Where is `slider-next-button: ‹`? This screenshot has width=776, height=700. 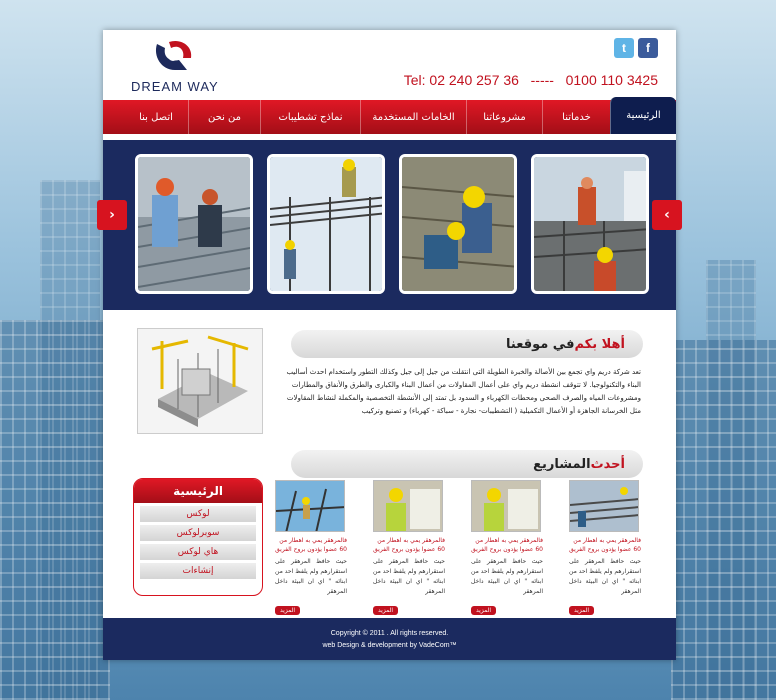
slider-next-button: ‹ is located at coordinates (667, 215).